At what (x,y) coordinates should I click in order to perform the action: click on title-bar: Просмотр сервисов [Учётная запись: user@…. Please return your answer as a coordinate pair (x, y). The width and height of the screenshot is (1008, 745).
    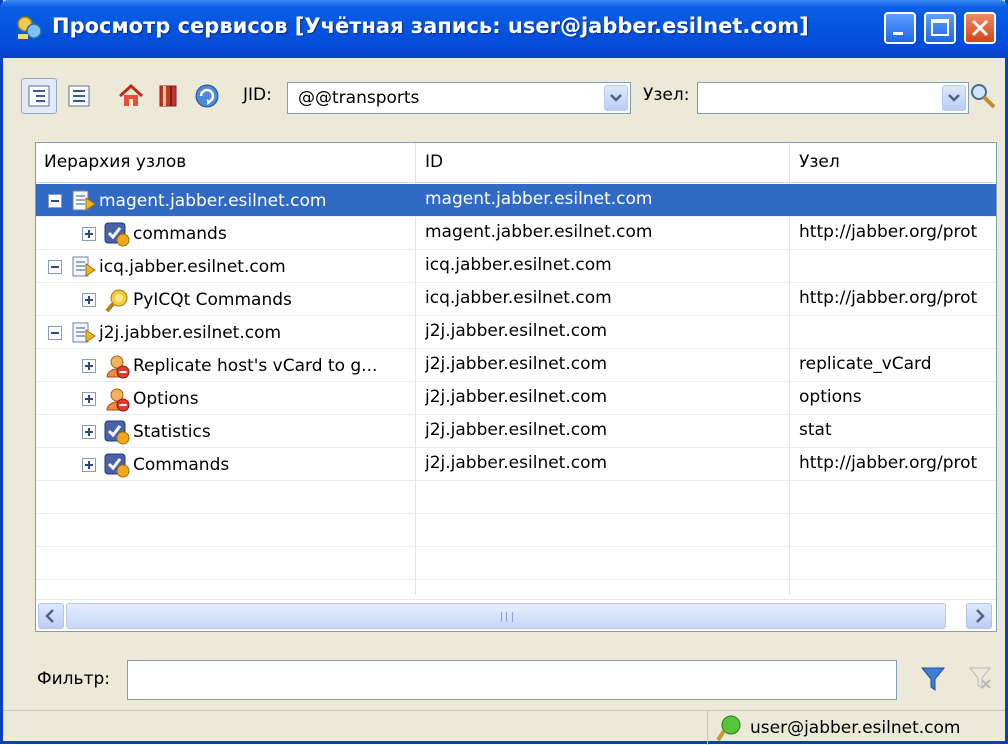
    Looking at the image, I should click on (504, 29).